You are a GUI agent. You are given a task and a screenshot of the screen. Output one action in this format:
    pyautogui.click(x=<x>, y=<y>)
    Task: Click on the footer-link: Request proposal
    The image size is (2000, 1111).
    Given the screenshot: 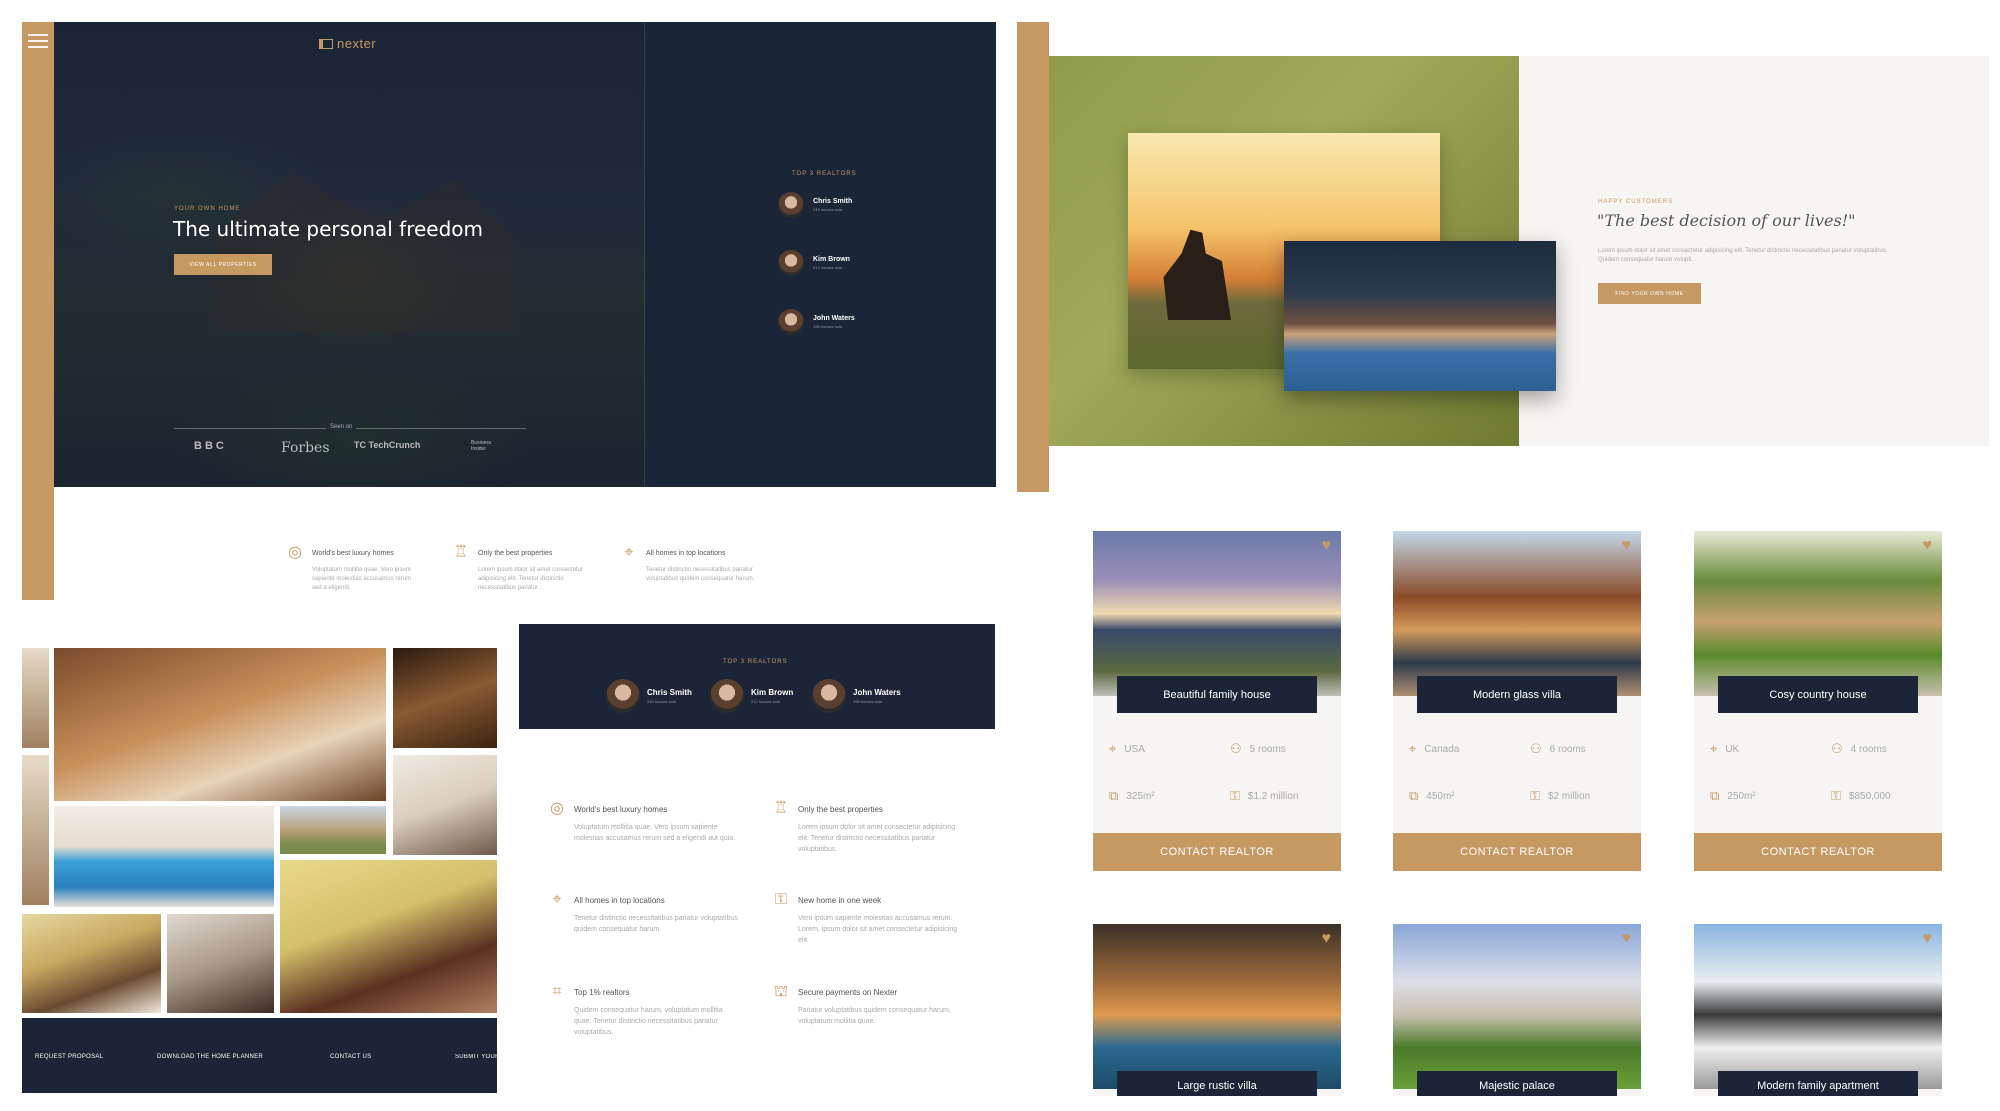 What is the action you would take?
    pyautogui.click(x=69, y=1057)
    